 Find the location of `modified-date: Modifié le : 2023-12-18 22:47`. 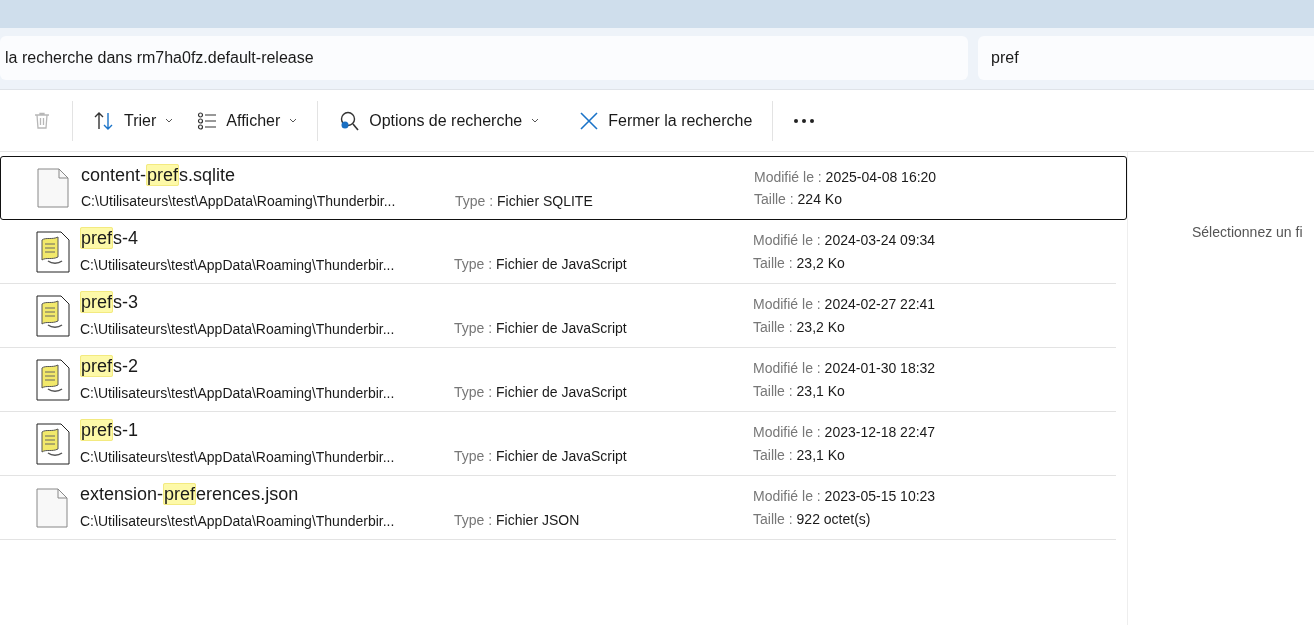

modified-date: Modifié le : 2023-12-18 22:47 is located at coordinates (844, 433).